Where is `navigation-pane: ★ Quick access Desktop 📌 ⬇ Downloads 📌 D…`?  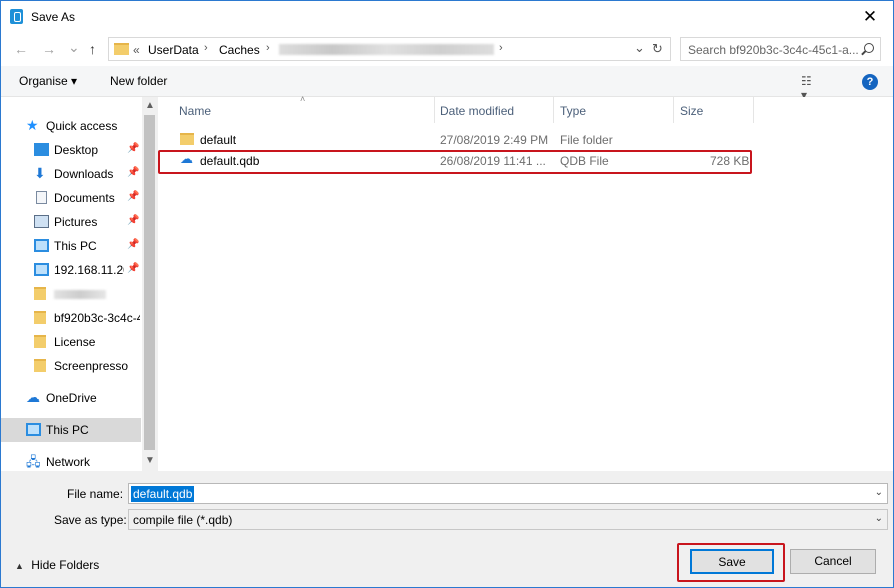 navigation-pane: ★ Quick access Desktop 📌 ⬇ Downloads 📌 D… is located at coordinates (79, 284).